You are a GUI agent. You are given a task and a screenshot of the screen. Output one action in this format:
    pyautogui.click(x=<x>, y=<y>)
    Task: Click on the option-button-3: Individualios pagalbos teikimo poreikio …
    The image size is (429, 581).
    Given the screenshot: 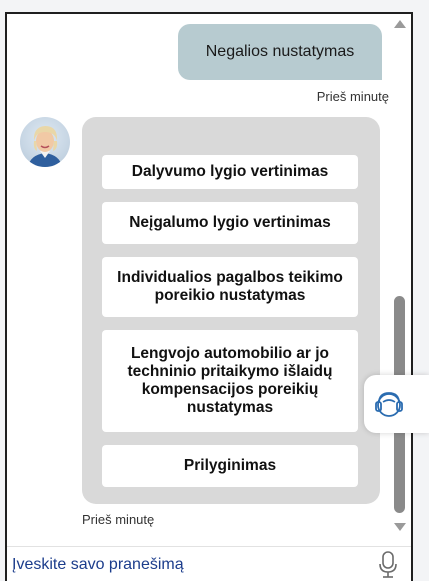 What is the action you would take?
    pyautogui.click(x=230, y=287)
    